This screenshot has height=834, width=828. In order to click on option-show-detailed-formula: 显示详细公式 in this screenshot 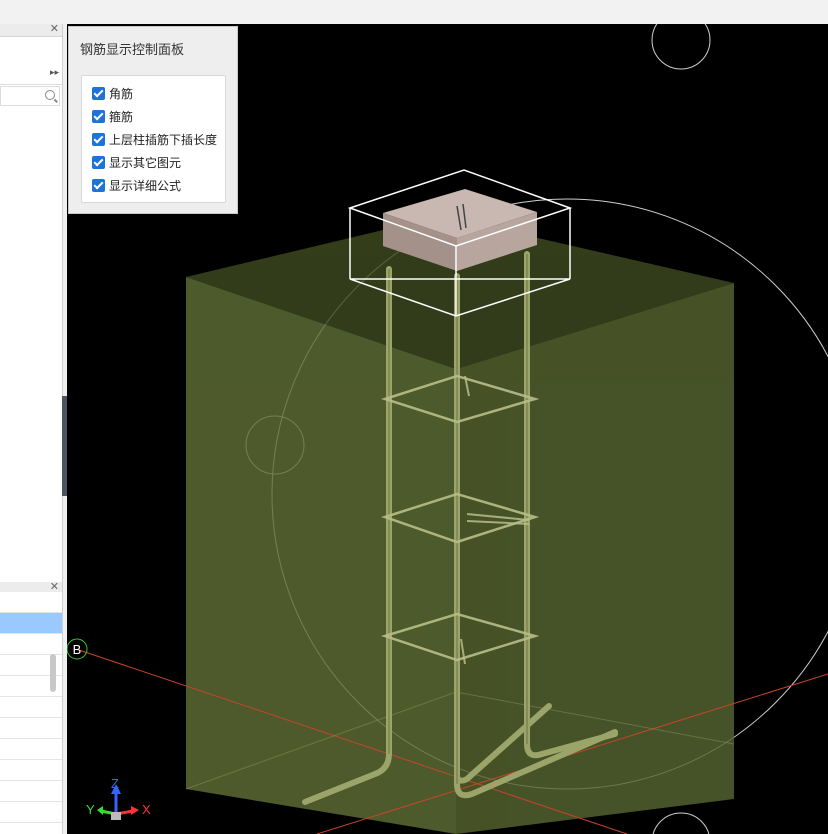, I will do `click(136, 185)`.